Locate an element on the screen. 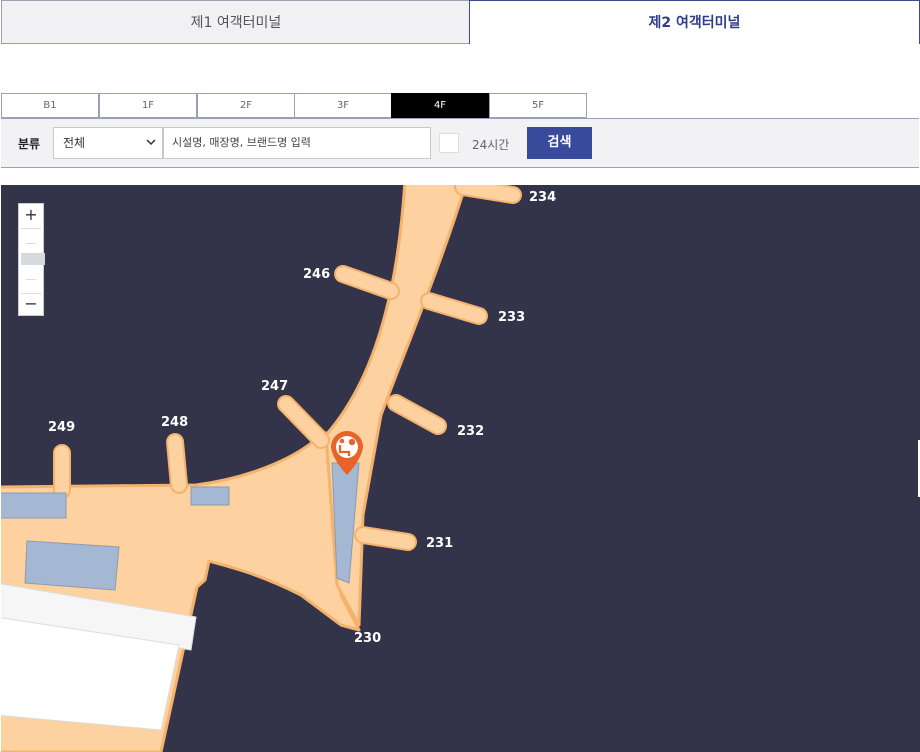  zoom-slider-thumb is located at coordinates (33, 259).